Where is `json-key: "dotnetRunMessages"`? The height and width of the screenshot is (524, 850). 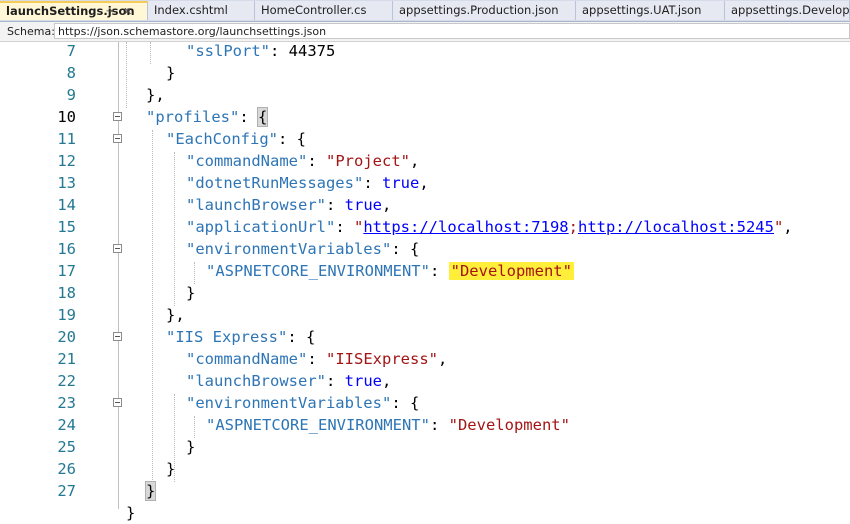
json-key: "dotnetRunMessages" is located at coordinates (275, 183).